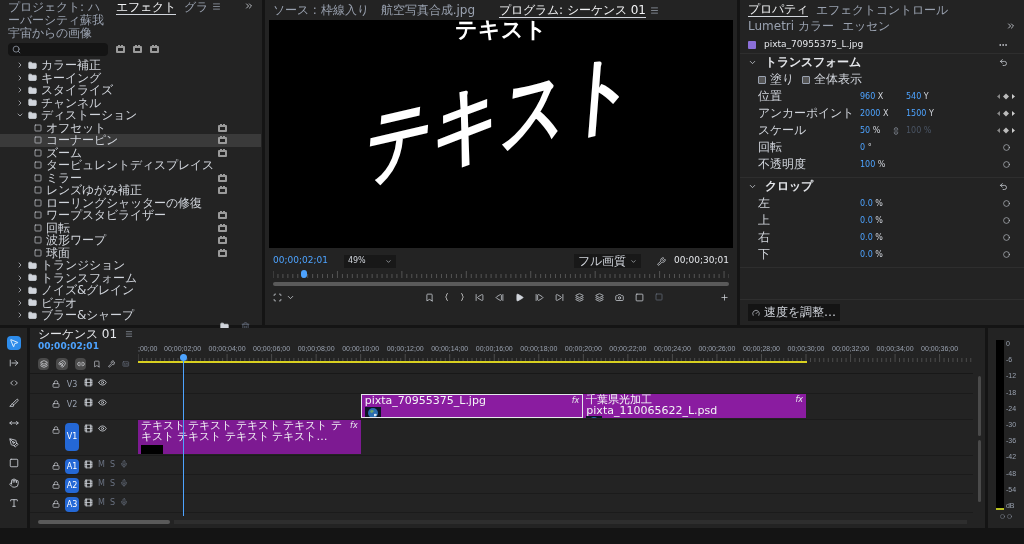 This screenshot has height=544, width=1024. I want to click on effect-row: ミラー, so click(130, 177).